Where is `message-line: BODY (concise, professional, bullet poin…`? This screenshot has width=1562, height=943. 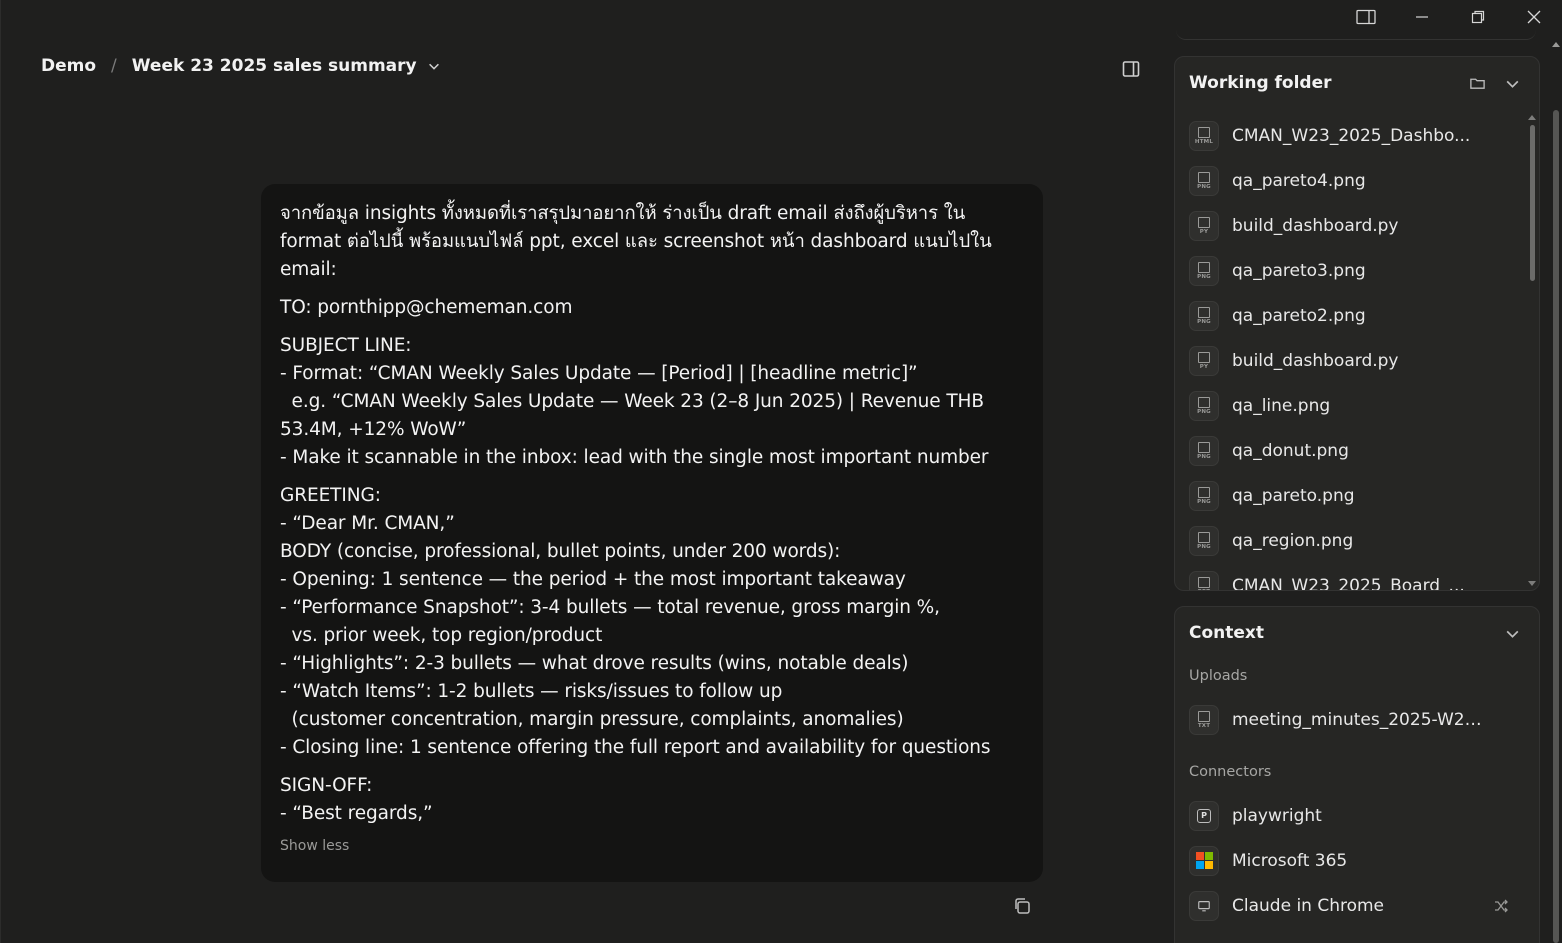
message-line: BODY (concise, professional, bullet poin… is located at coordinates (560, 551).